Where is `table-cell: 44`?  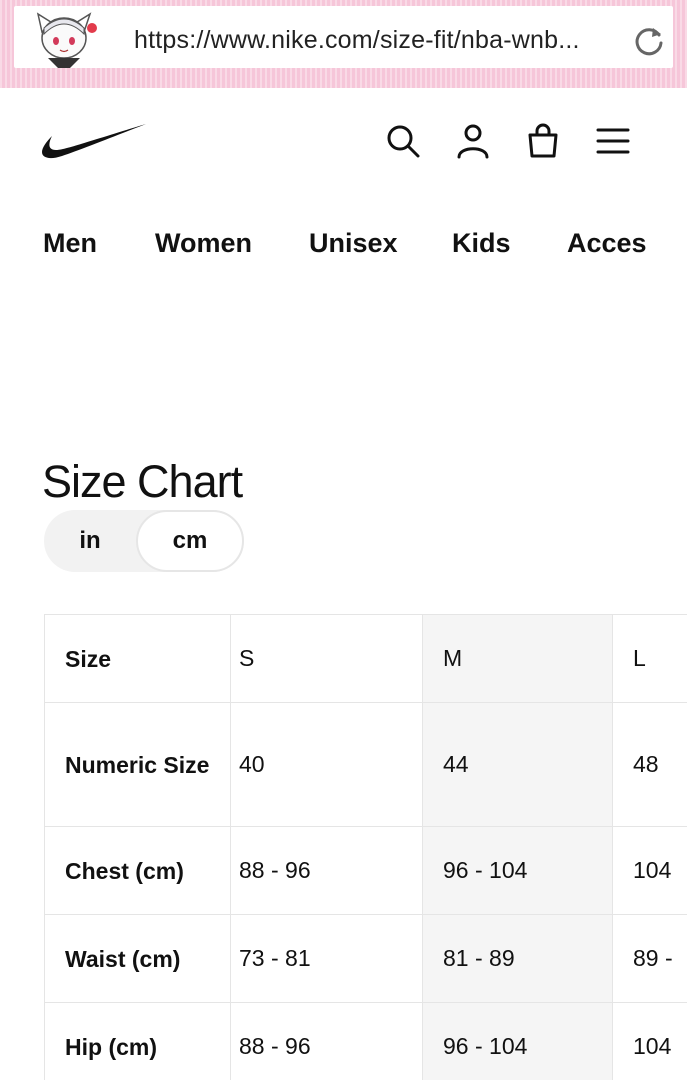
table-cell: 44 is located at coordinates (517, 764).